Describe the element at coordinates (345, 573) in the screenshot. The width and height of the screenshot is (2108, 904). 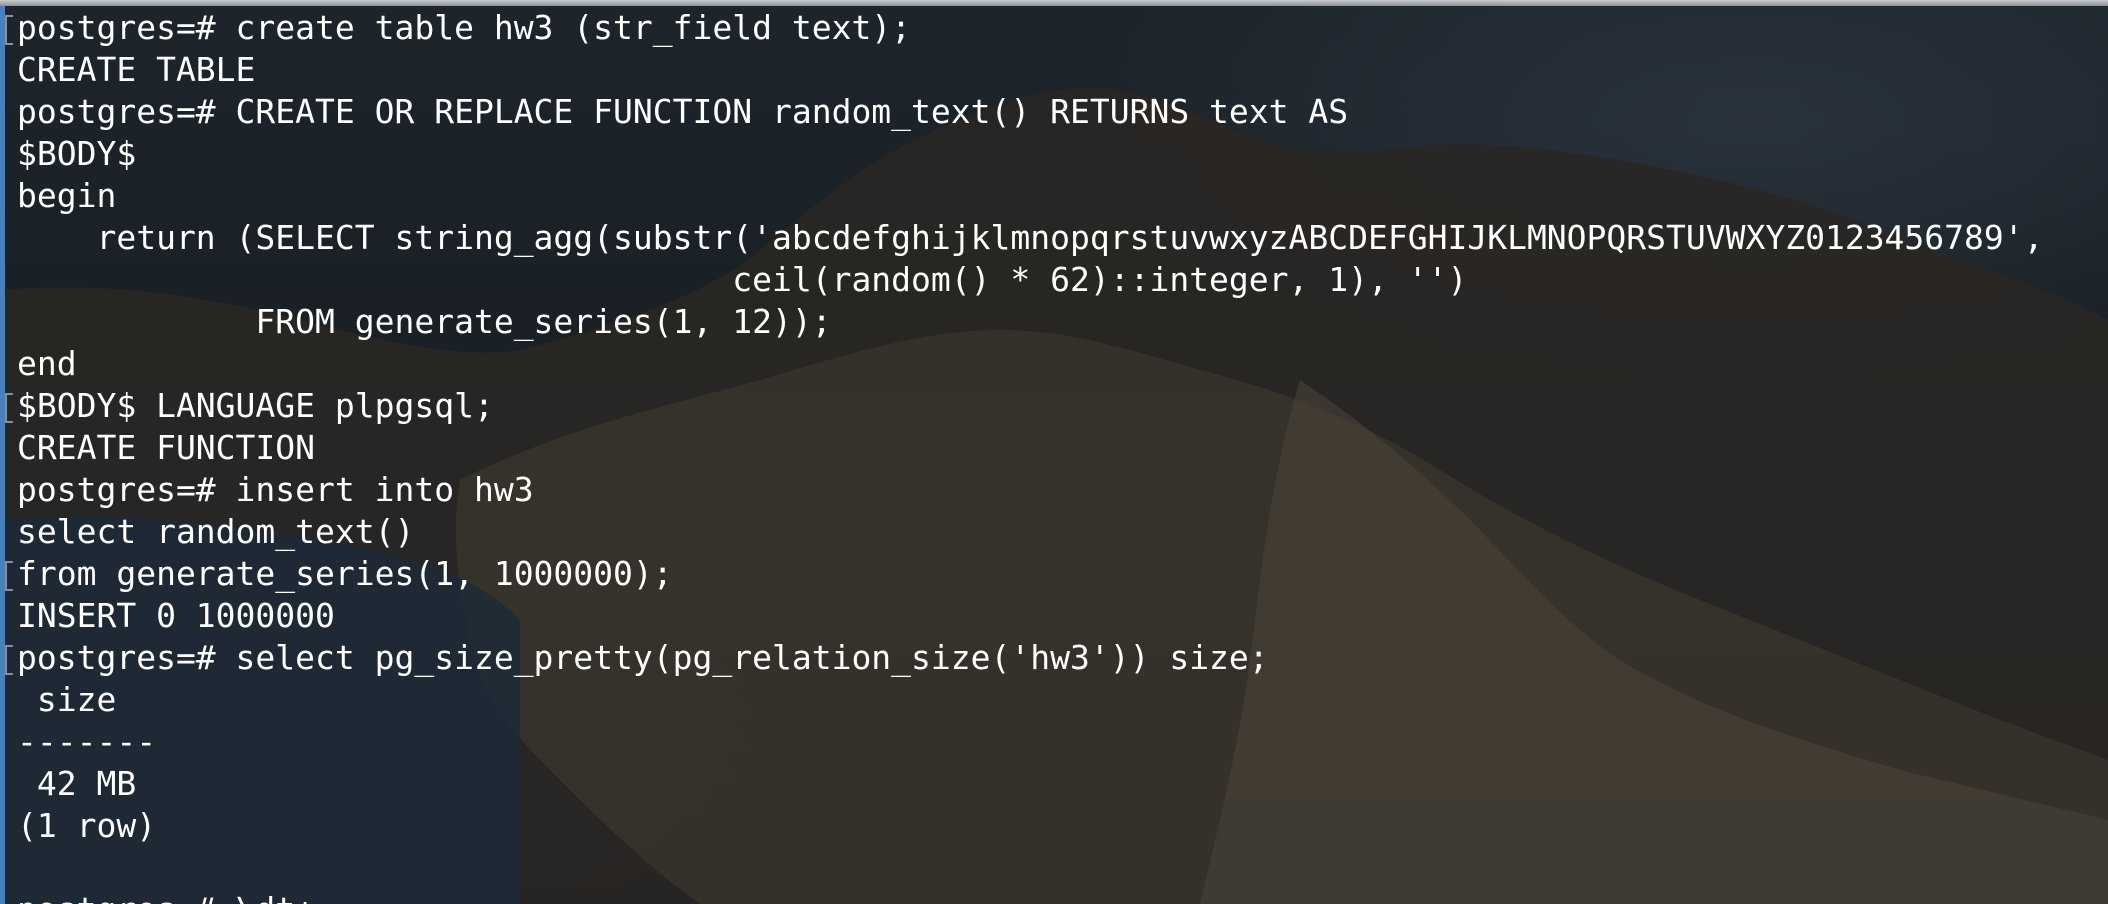
I see `terminal-line-code: from generate_series(1, 1000000);` at that location.